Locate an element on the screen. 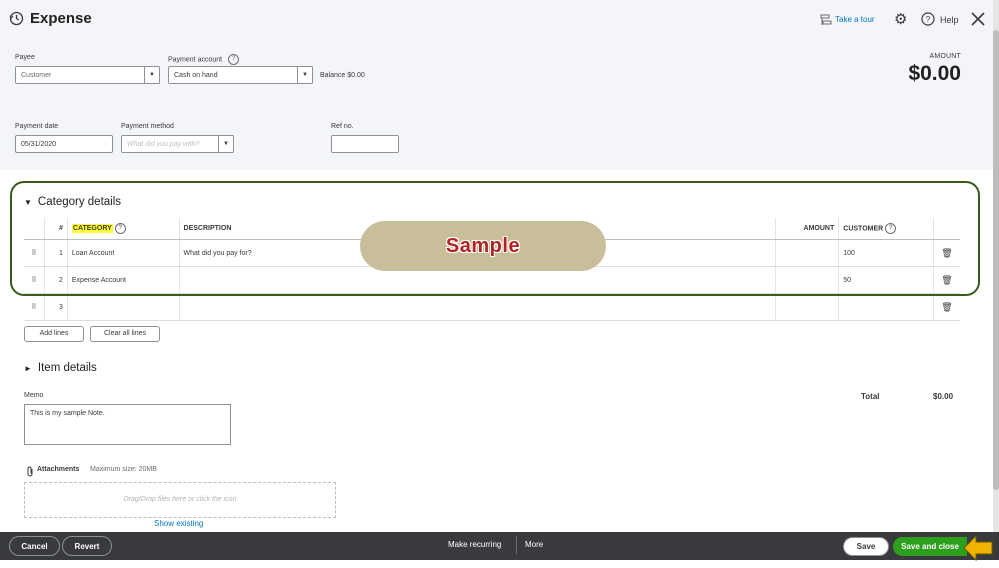 The image size is (999, 568). description-cell is located at coordinates (478, 307).